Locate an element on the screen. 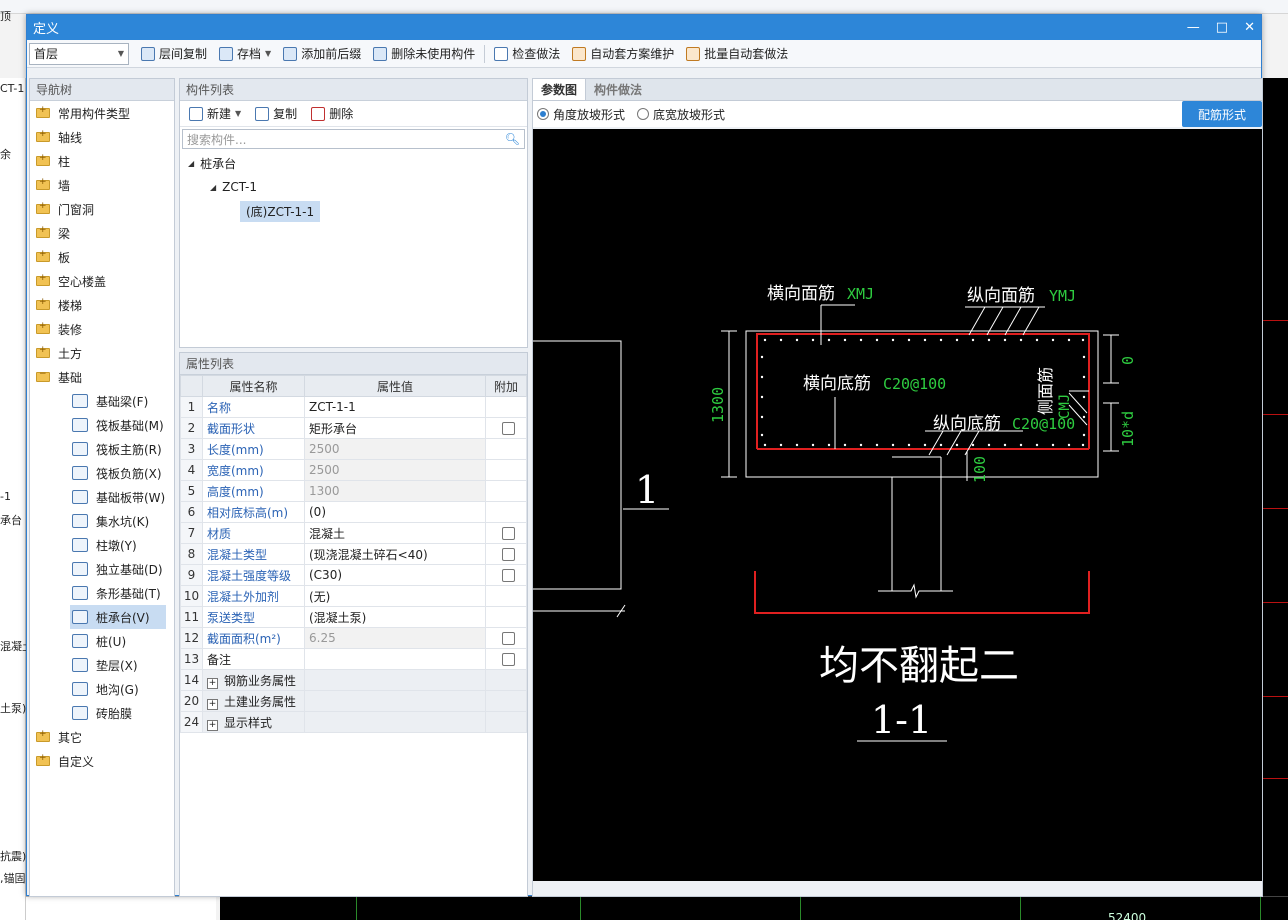  nav-item-openings: 门窗洞 is located at coordinates (102, 209).